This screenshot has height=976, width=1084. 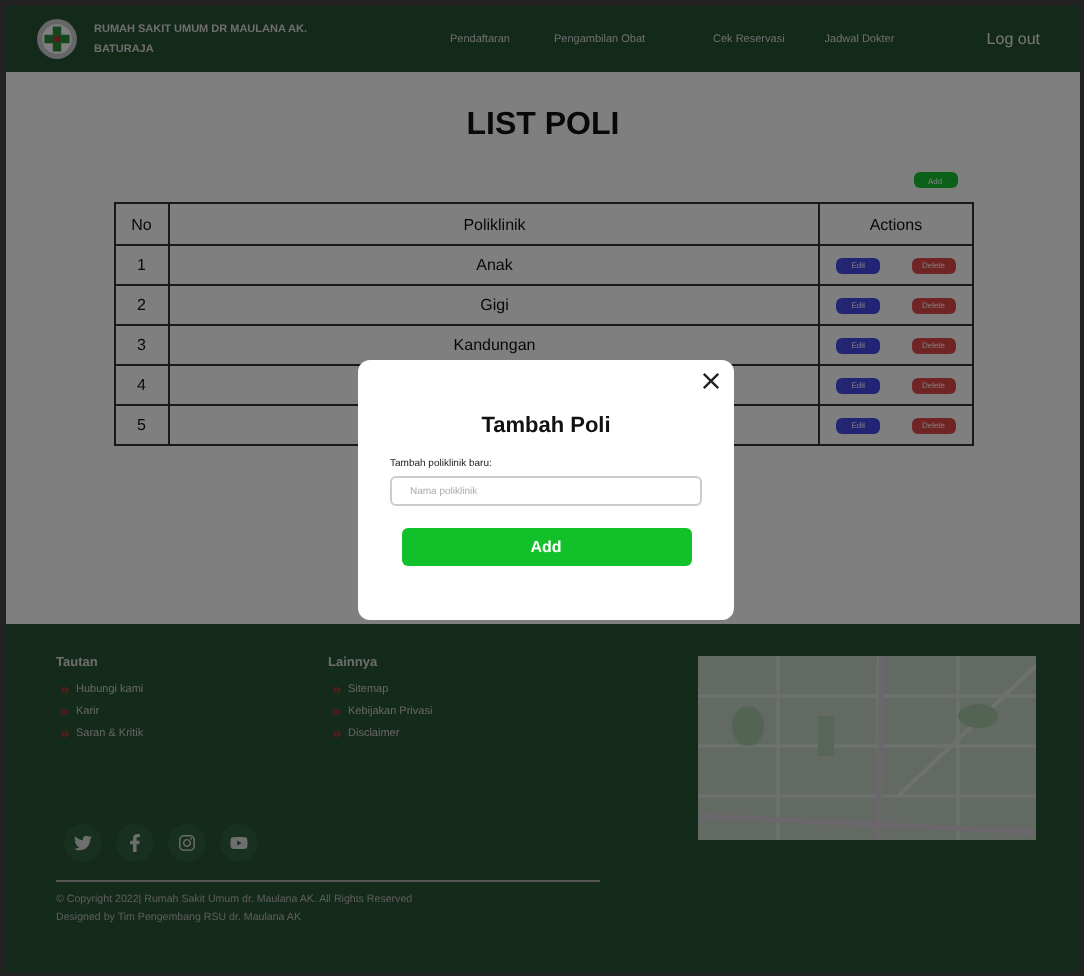 I want to click on column-header: Poliklinik, so click(x=494, y=224).